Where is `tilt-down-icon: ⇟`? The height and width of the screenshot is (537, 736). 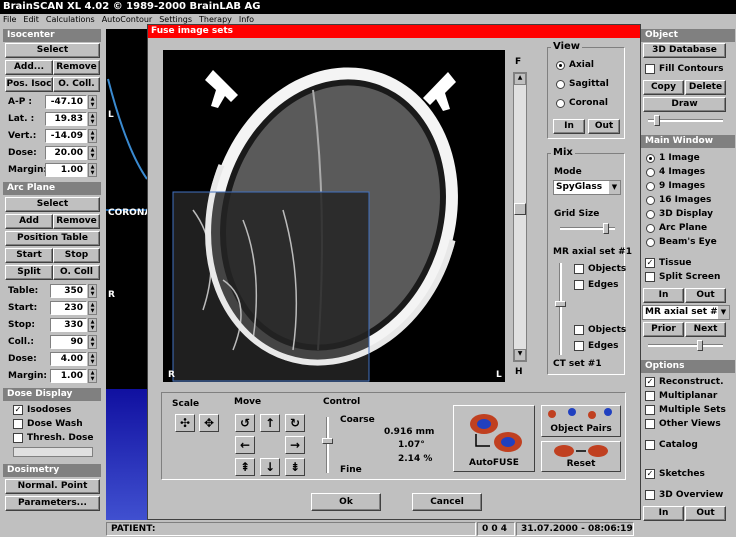 tilt-down-icon: ⇟ is located at coordinates (295, 467).